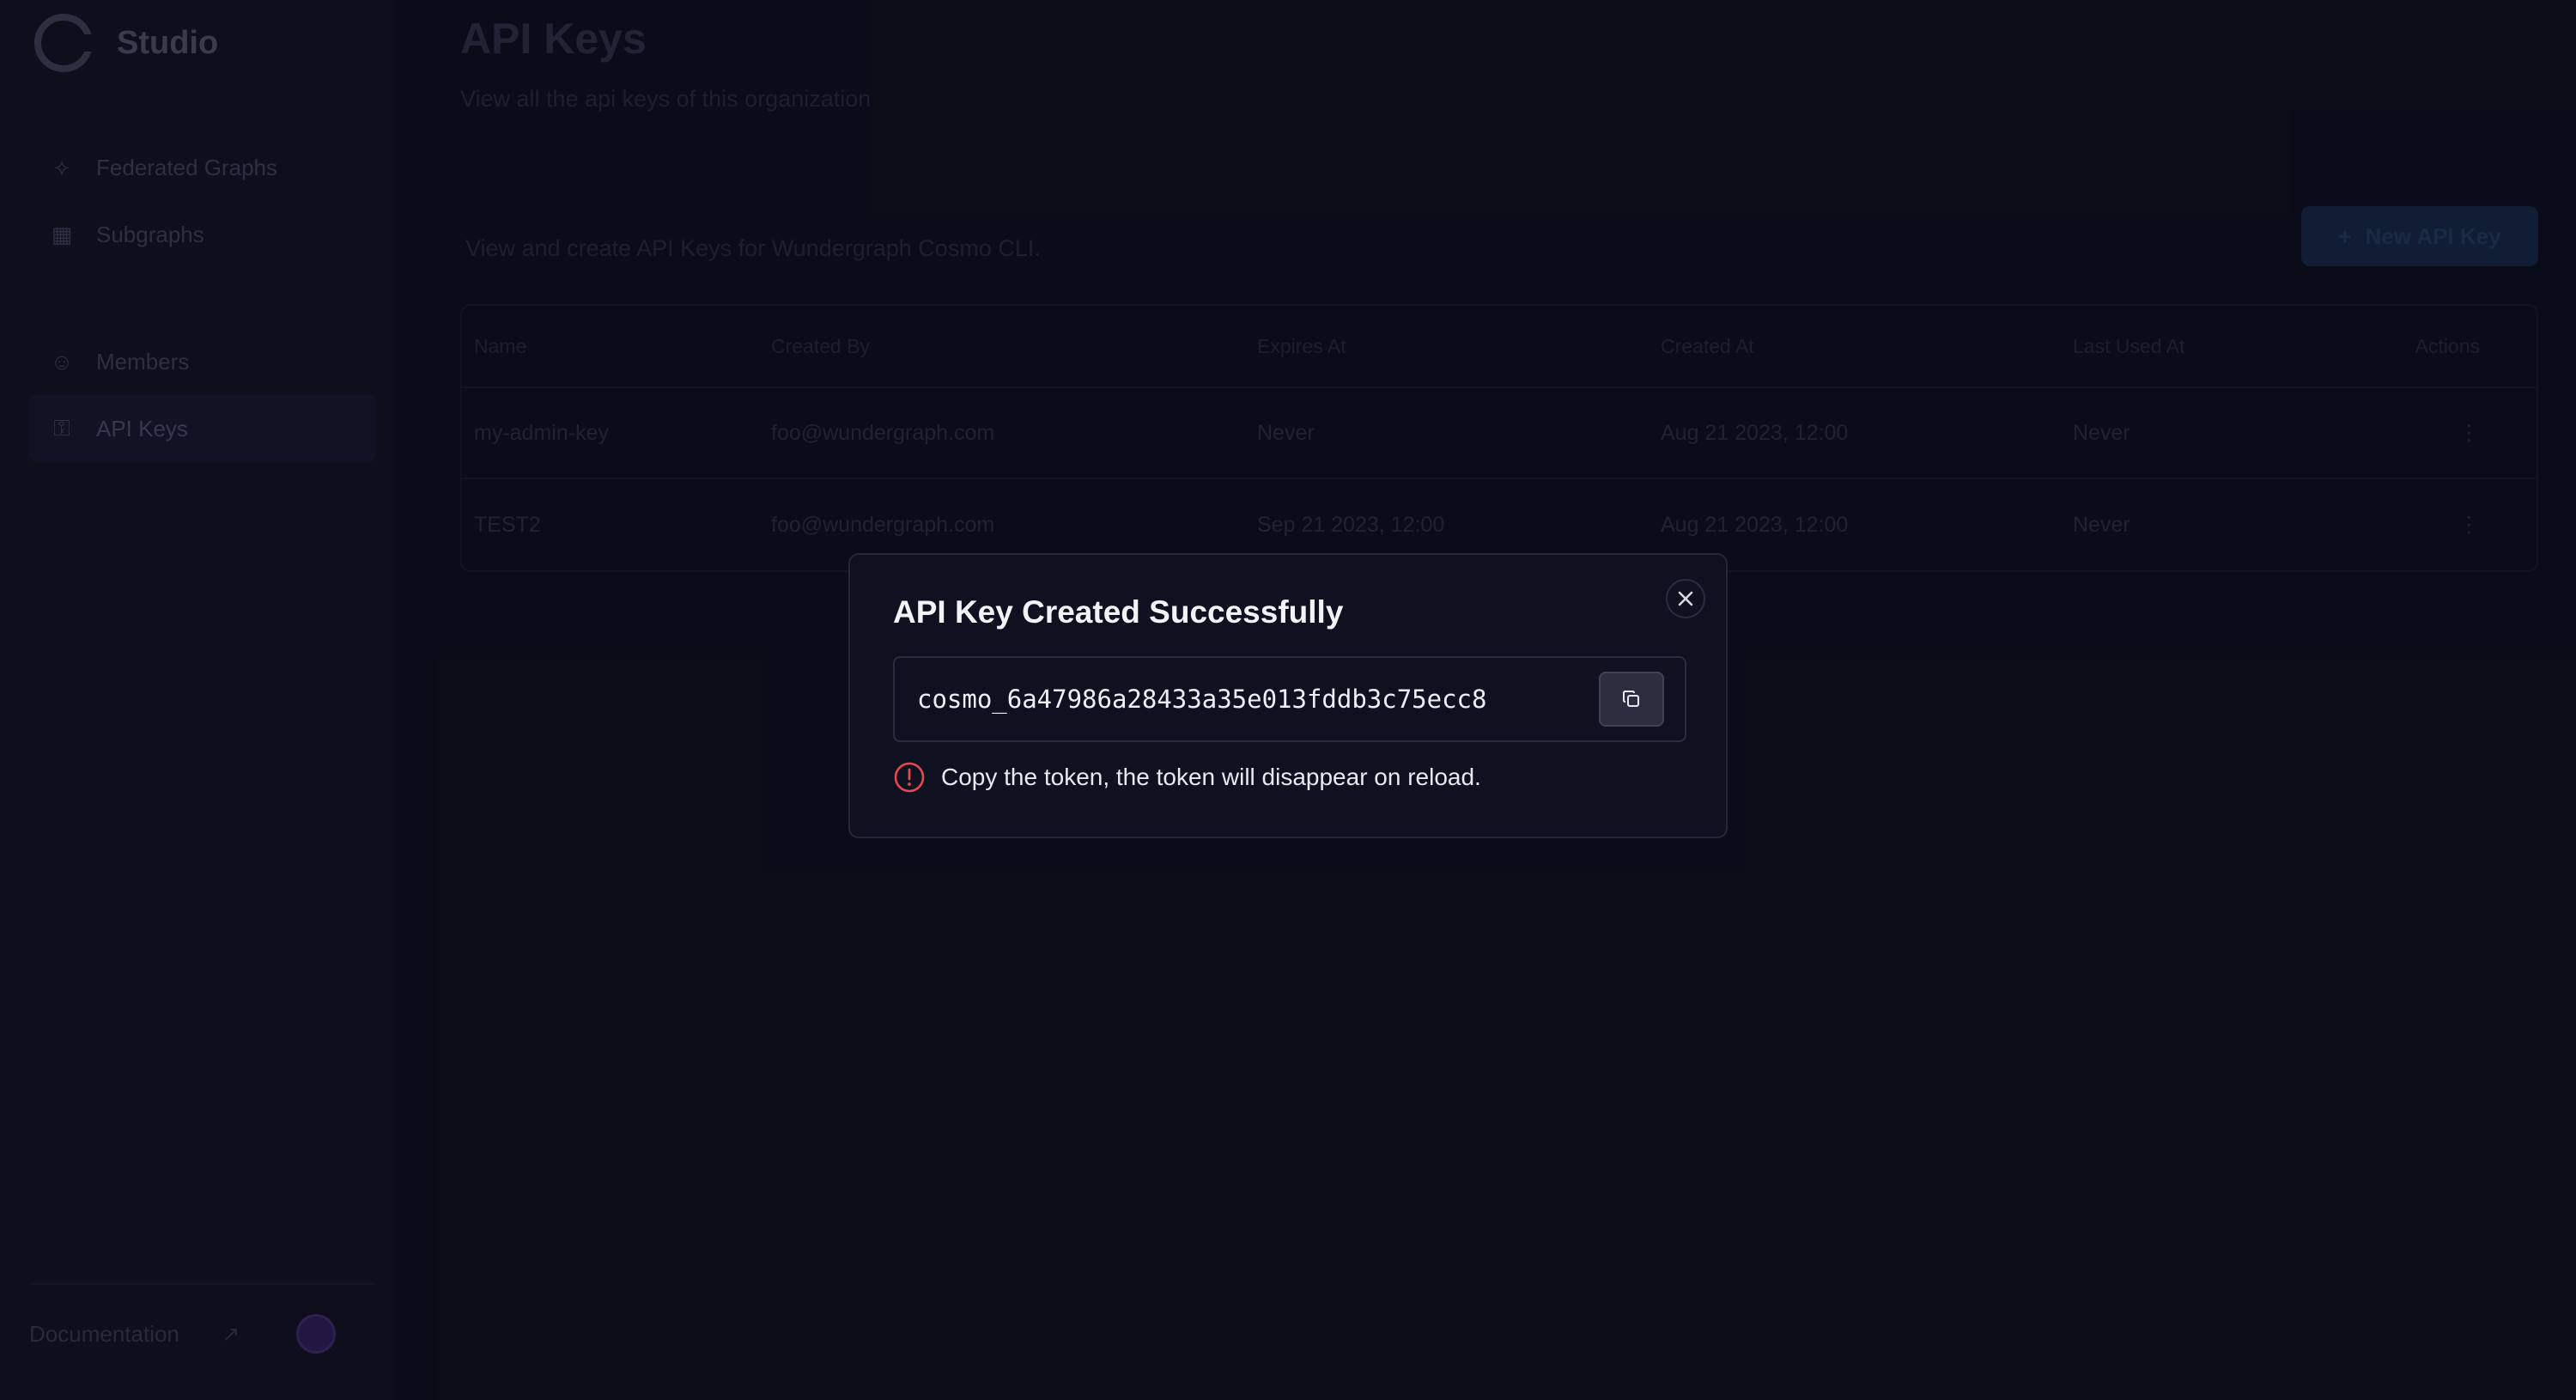  I want to click on api-key-token: cosmo_6a47986a28433a35e013fddb3c75ecc8, so click(1202, 700).